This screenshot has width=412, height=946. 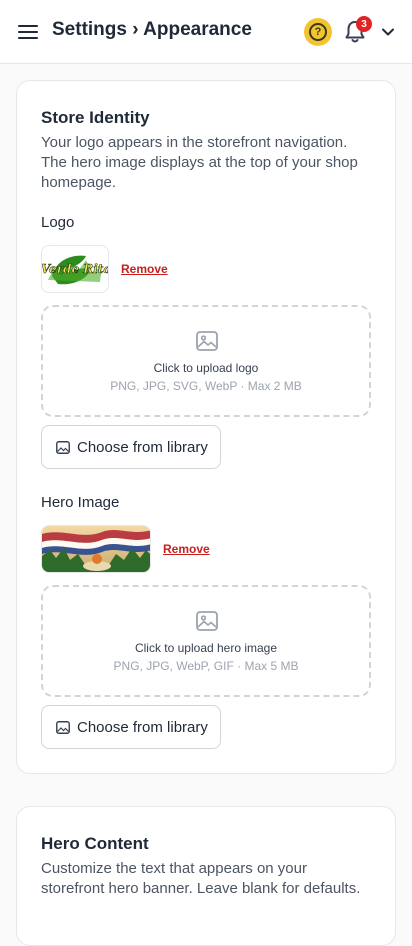 What do you see at coordinates (186, 549) in the screenshot?
I see `remove-hero-image-link: Remove` at bounding box center [186, 549].